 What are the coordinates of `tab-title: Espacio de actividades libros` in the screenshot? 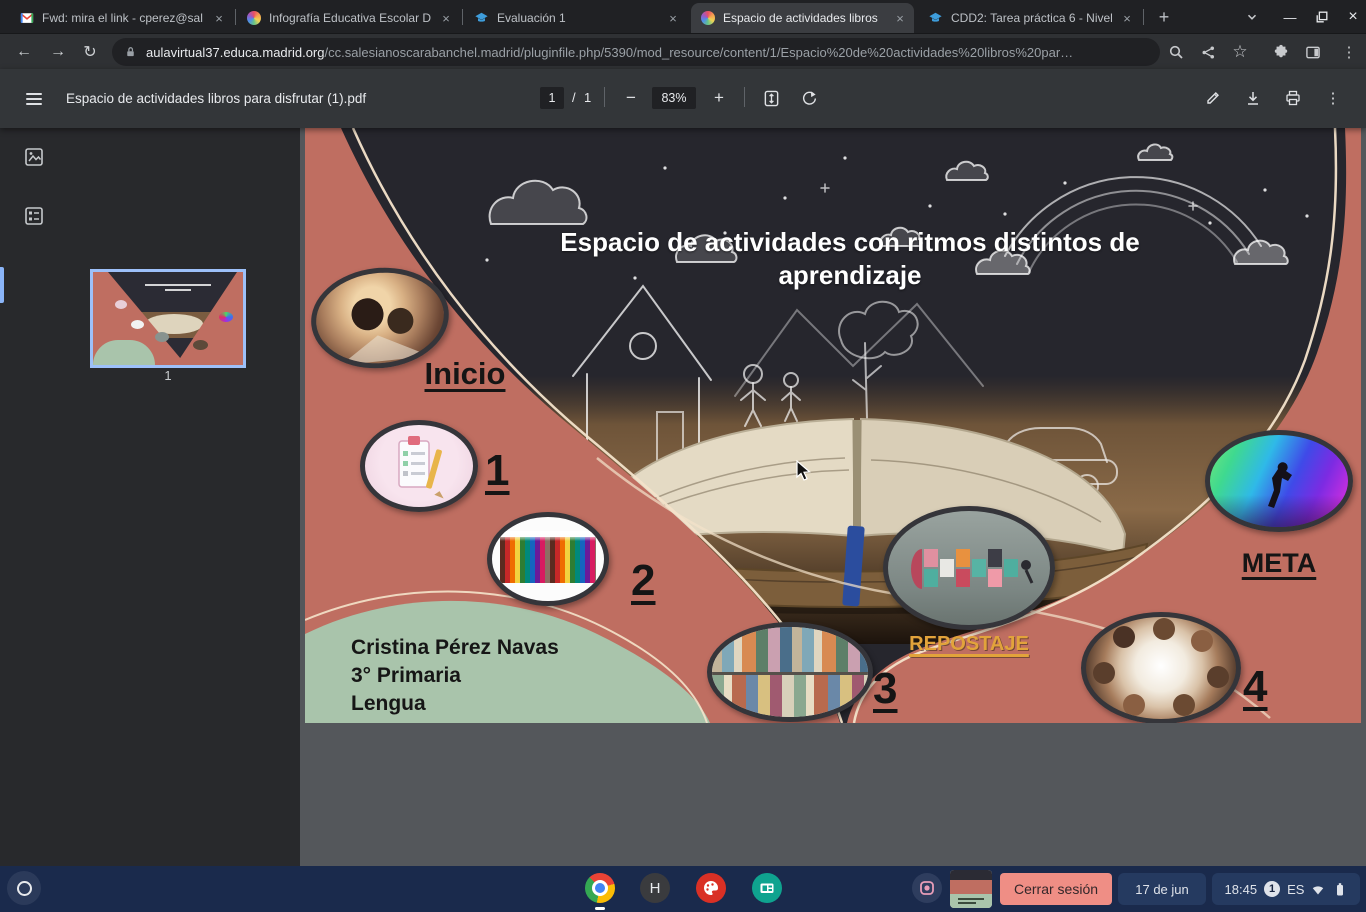 It's located at (800, 18).